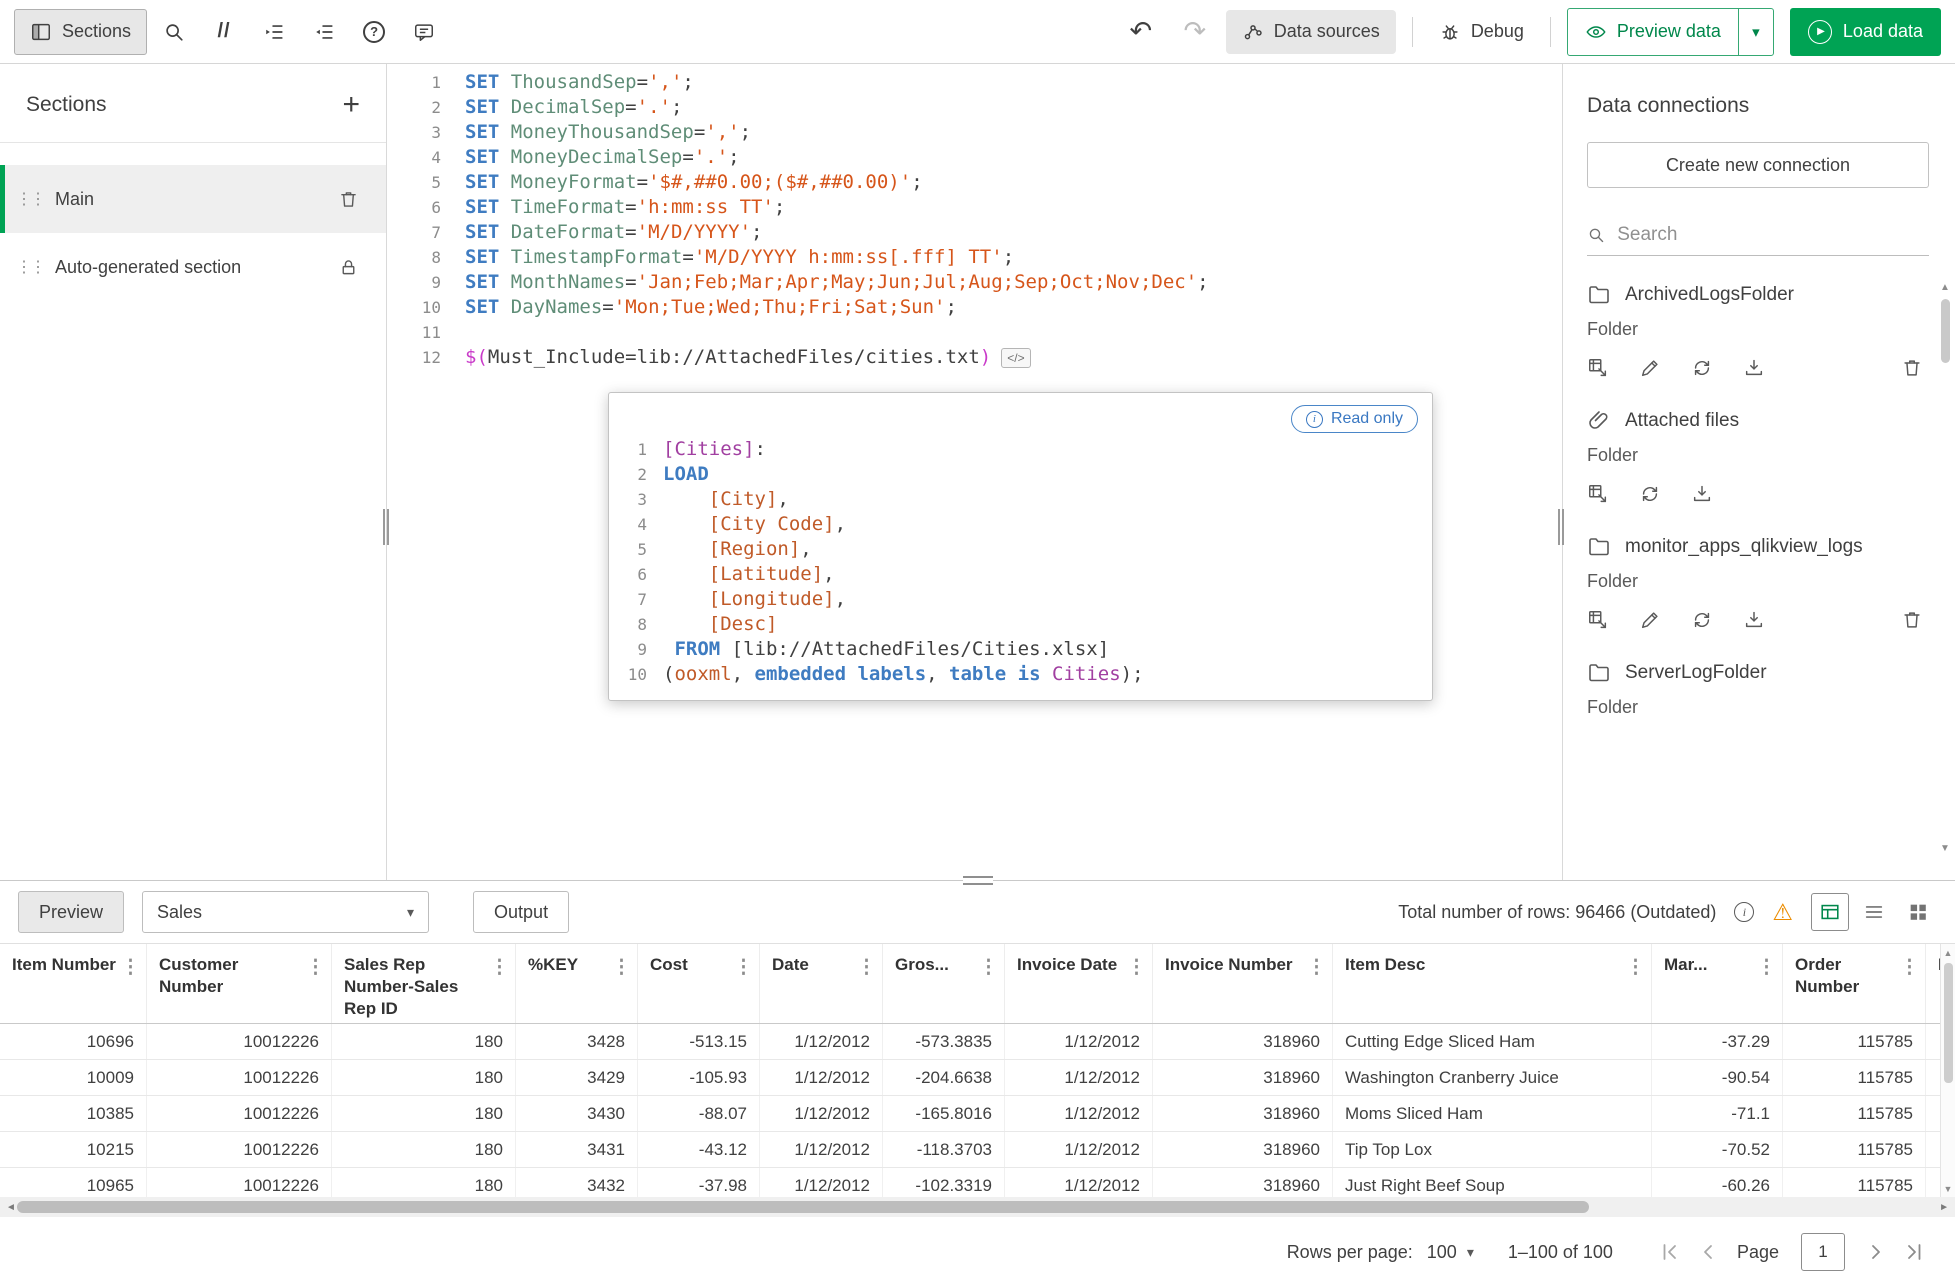  I want to click on list-view-button, so click(1874, 912).